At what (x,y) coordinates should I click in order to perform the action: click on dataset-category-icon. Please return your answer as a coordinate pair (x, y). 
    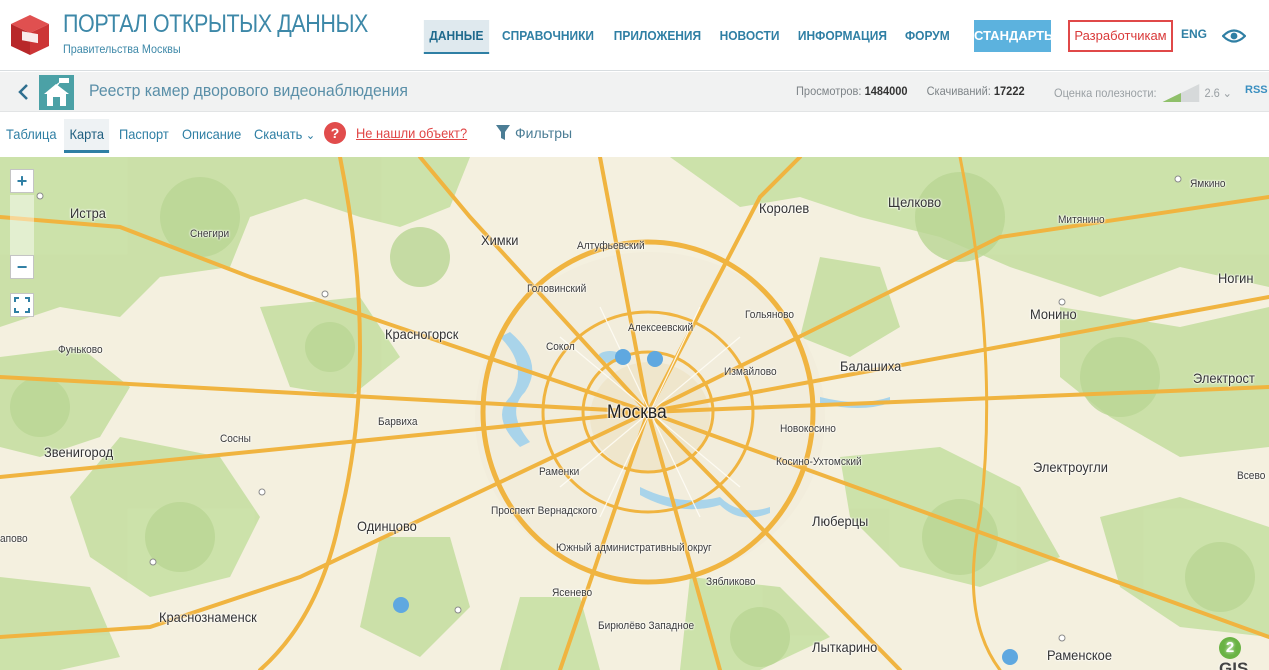
    Looking at the image, I should click on (56, 92).